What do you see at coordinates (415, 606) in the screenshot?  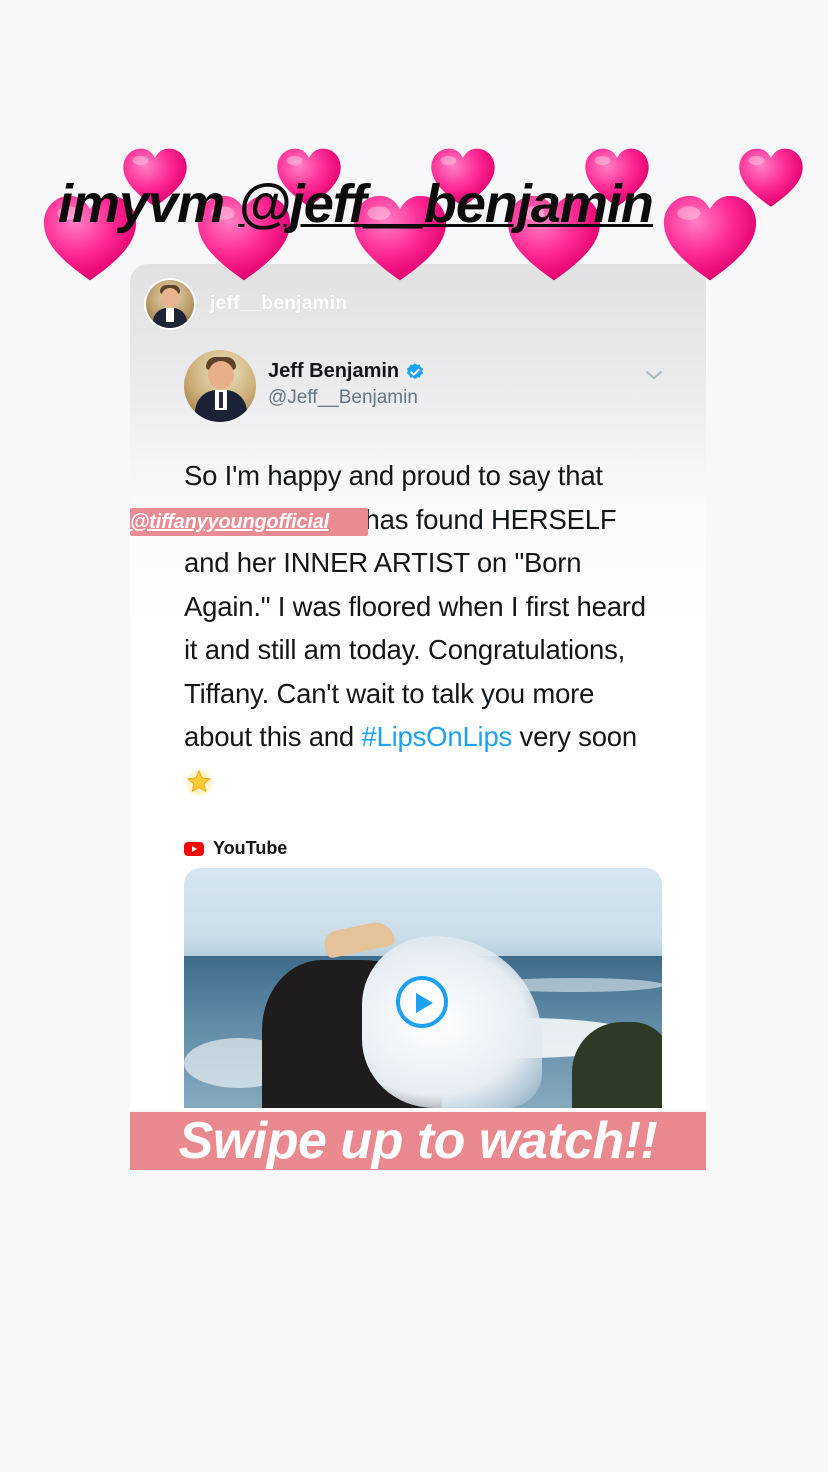 I see `tweet-line: Again." I was floored when I first heard` at bounding box center [415, 606].